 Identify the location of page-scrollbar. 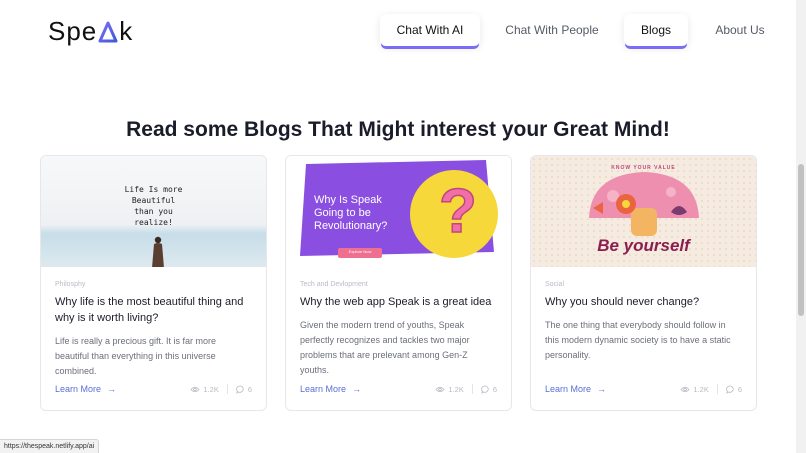
(801, 226).